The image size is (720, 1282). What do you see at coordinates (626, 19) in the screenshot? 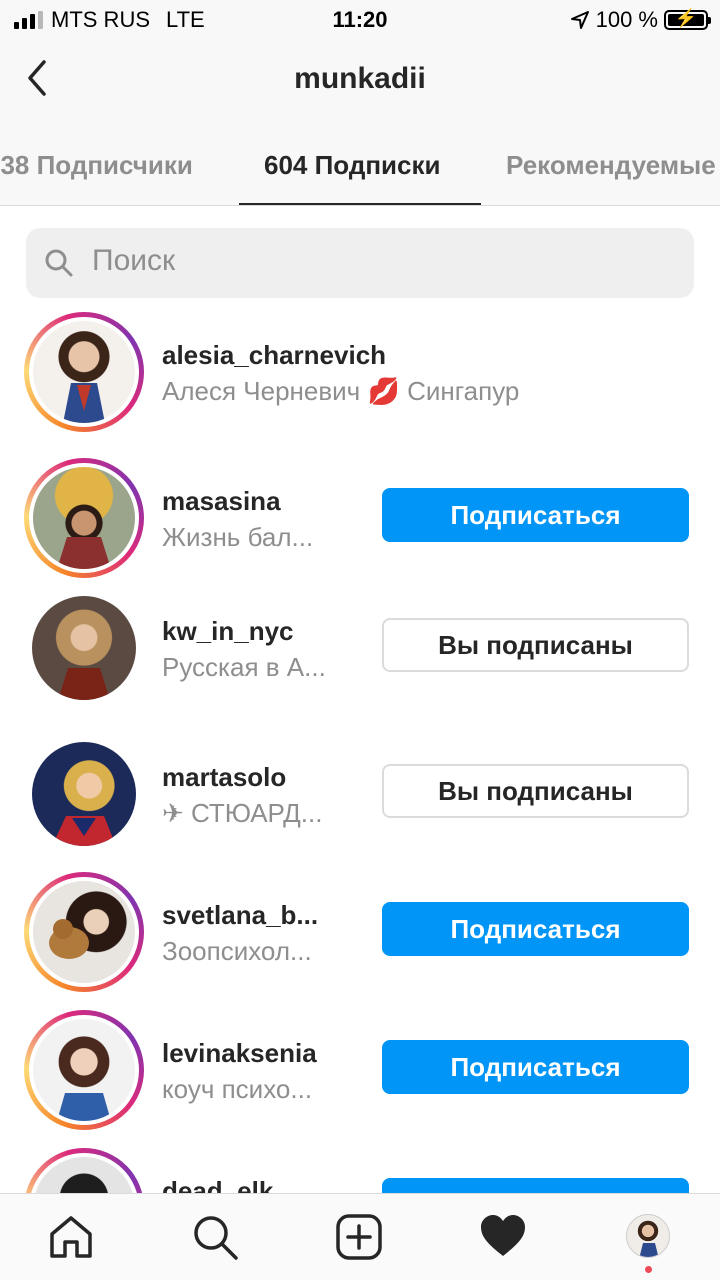
I see `battery-percent: 100 %` at bounding box center [626, 19].